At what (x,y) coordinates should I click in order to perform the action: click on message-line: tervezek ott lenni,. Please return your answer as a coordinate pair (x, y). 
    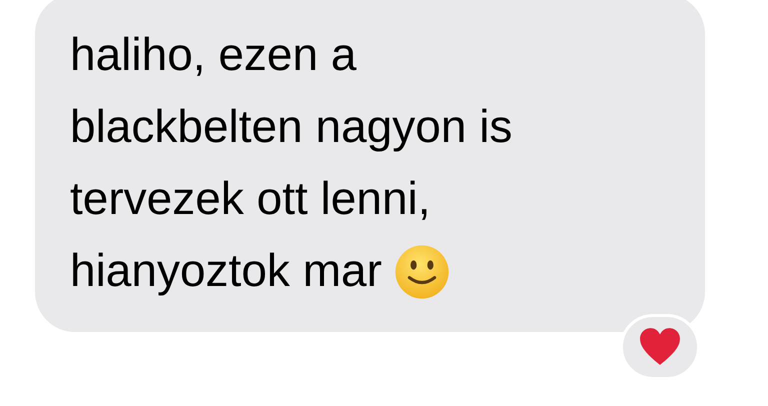
    Looking at the image, I should click on (250, 198).